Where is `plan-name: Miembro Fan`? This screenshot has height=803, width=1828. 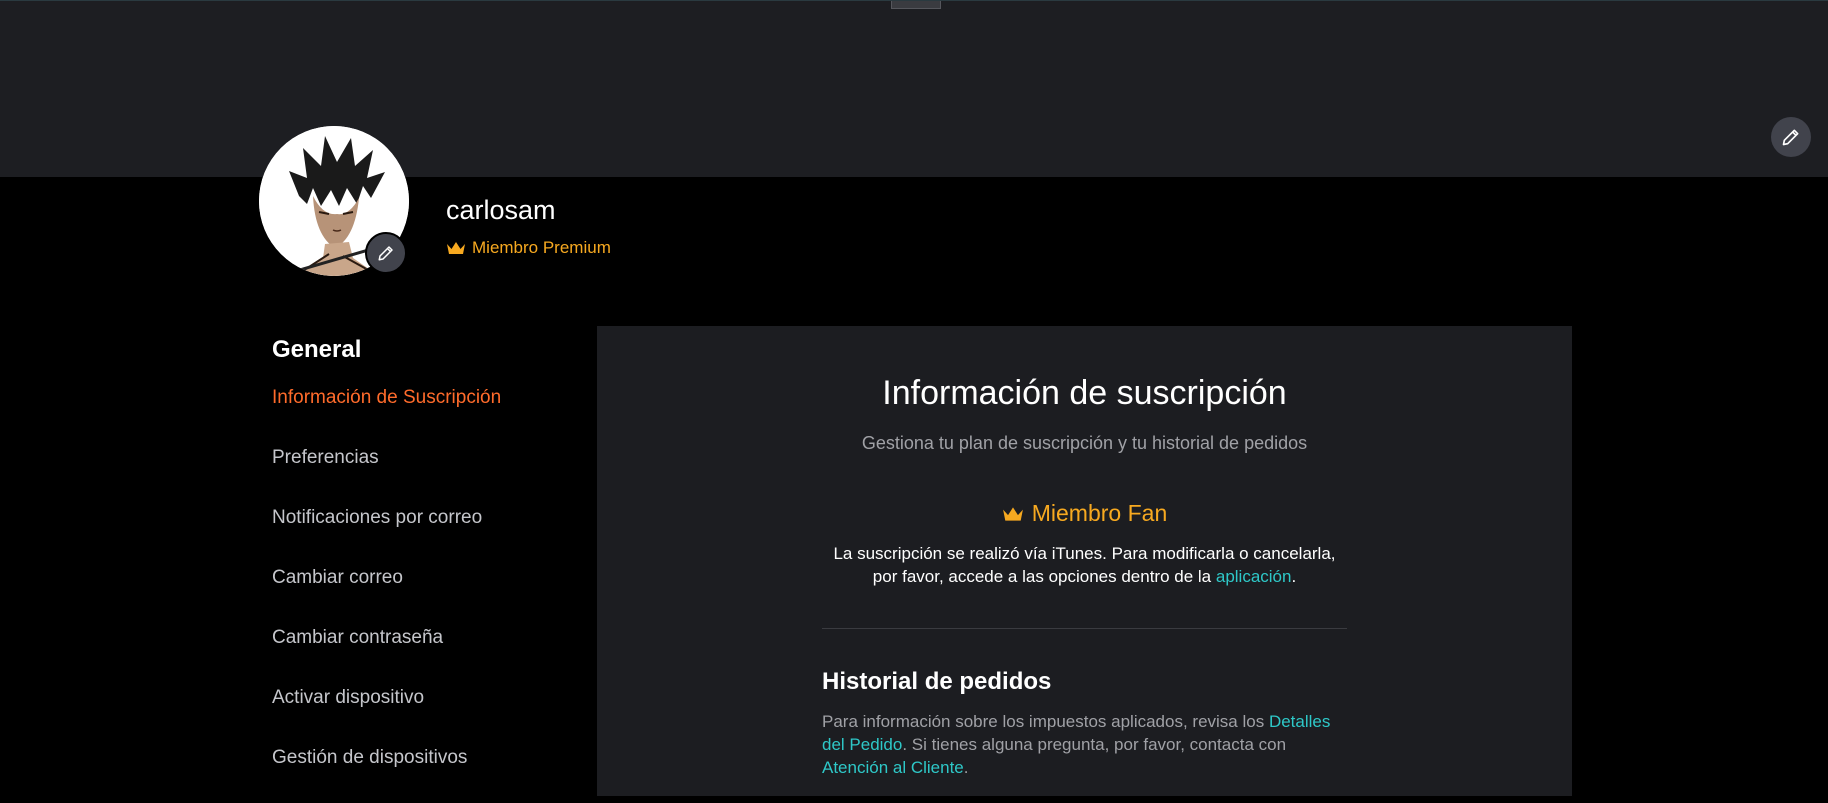 plan-name: Miembro Fan is located at coordinates (1084, 513).